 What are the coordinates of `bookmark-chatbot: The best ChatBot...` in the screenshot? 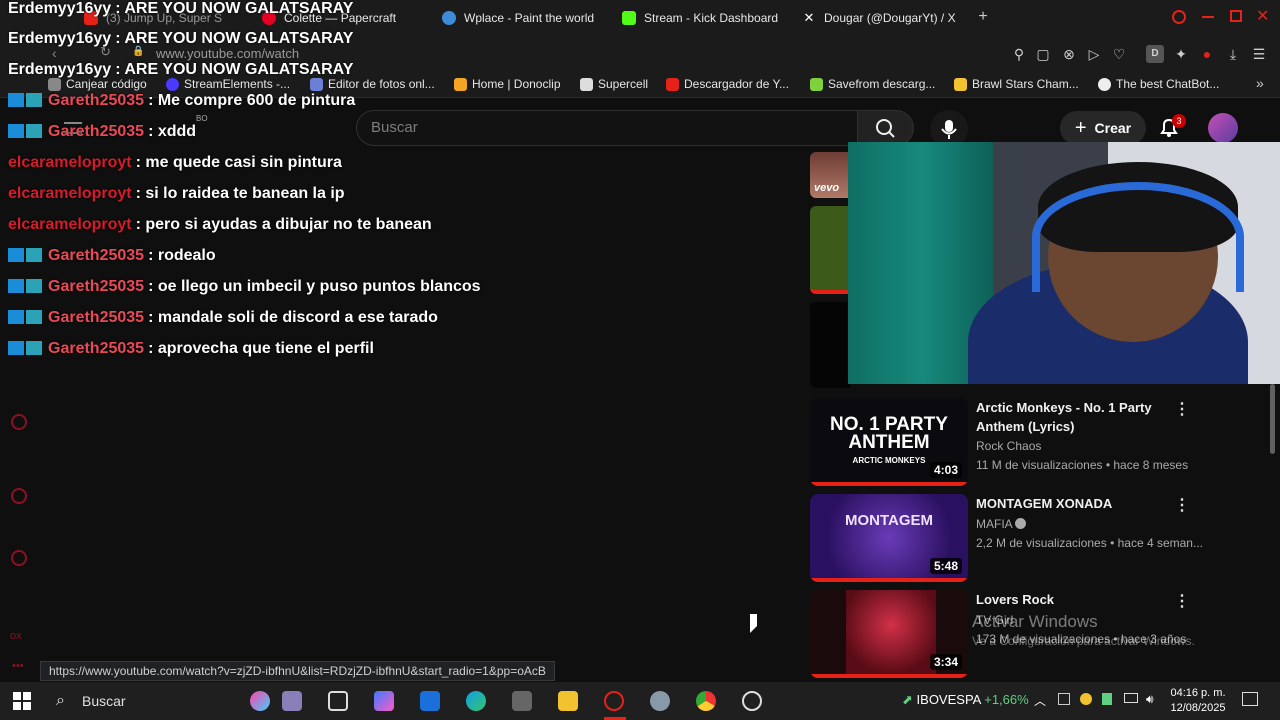 It's located at (1158, 84).